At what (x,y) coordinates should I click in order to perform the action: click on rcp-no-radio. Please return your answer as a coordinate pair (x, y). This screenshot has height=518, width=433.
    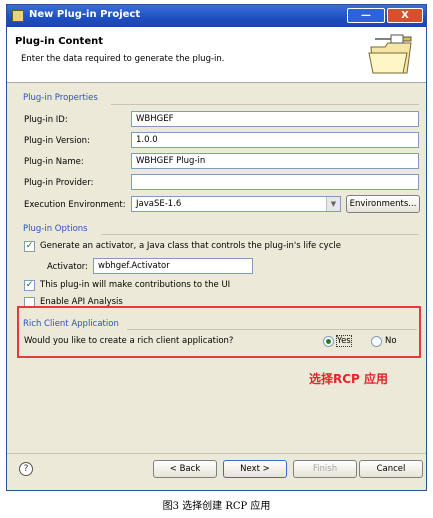
    Looking at the image, I should click on (376, 341).